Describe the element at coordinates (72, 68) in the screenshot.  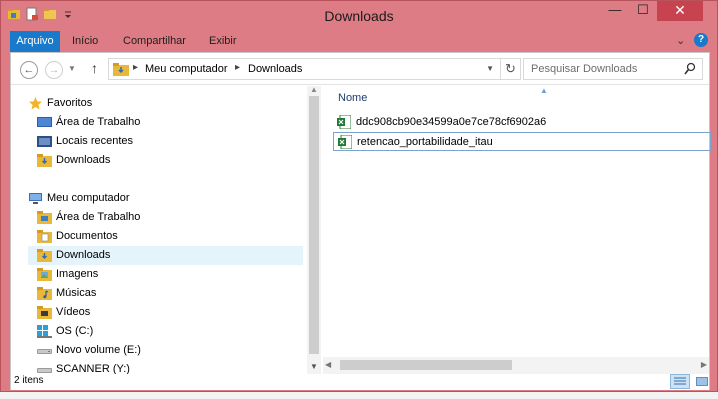
I see `recent-locations-chevron-icon: ▼` at that location.